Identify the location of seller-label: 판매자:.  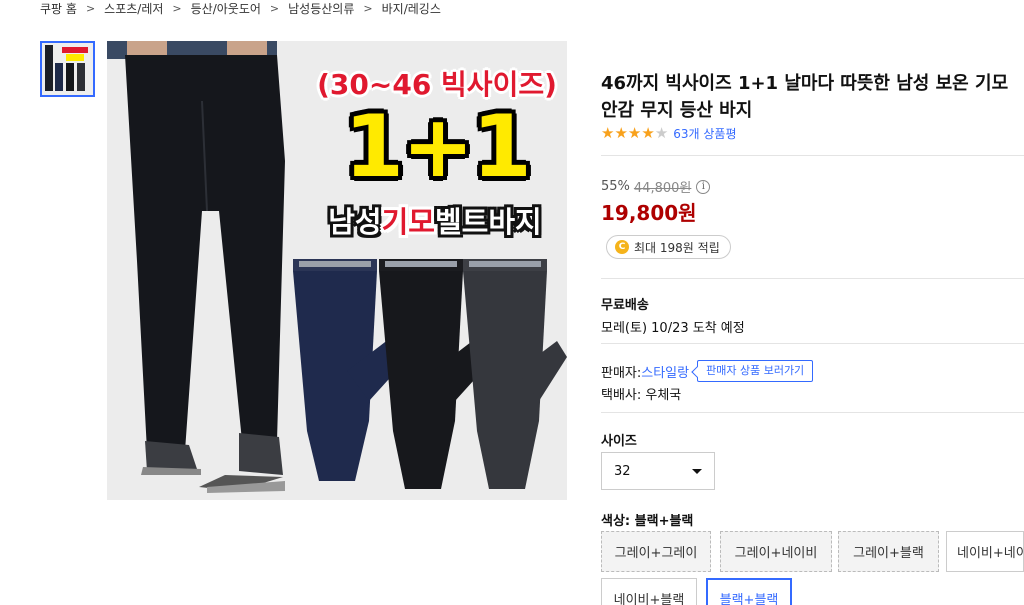
(621, 373).